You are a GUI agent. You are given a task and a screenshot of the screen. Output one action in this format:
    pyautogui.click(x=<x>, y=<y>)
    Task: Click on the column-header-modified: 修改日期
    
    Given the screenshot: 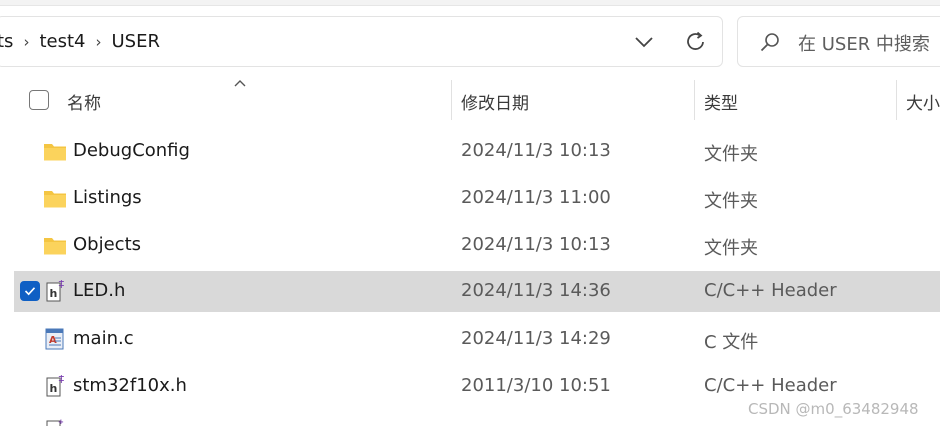 What is the action you would take?
    pyautogui.click(x=495, y=101)
    